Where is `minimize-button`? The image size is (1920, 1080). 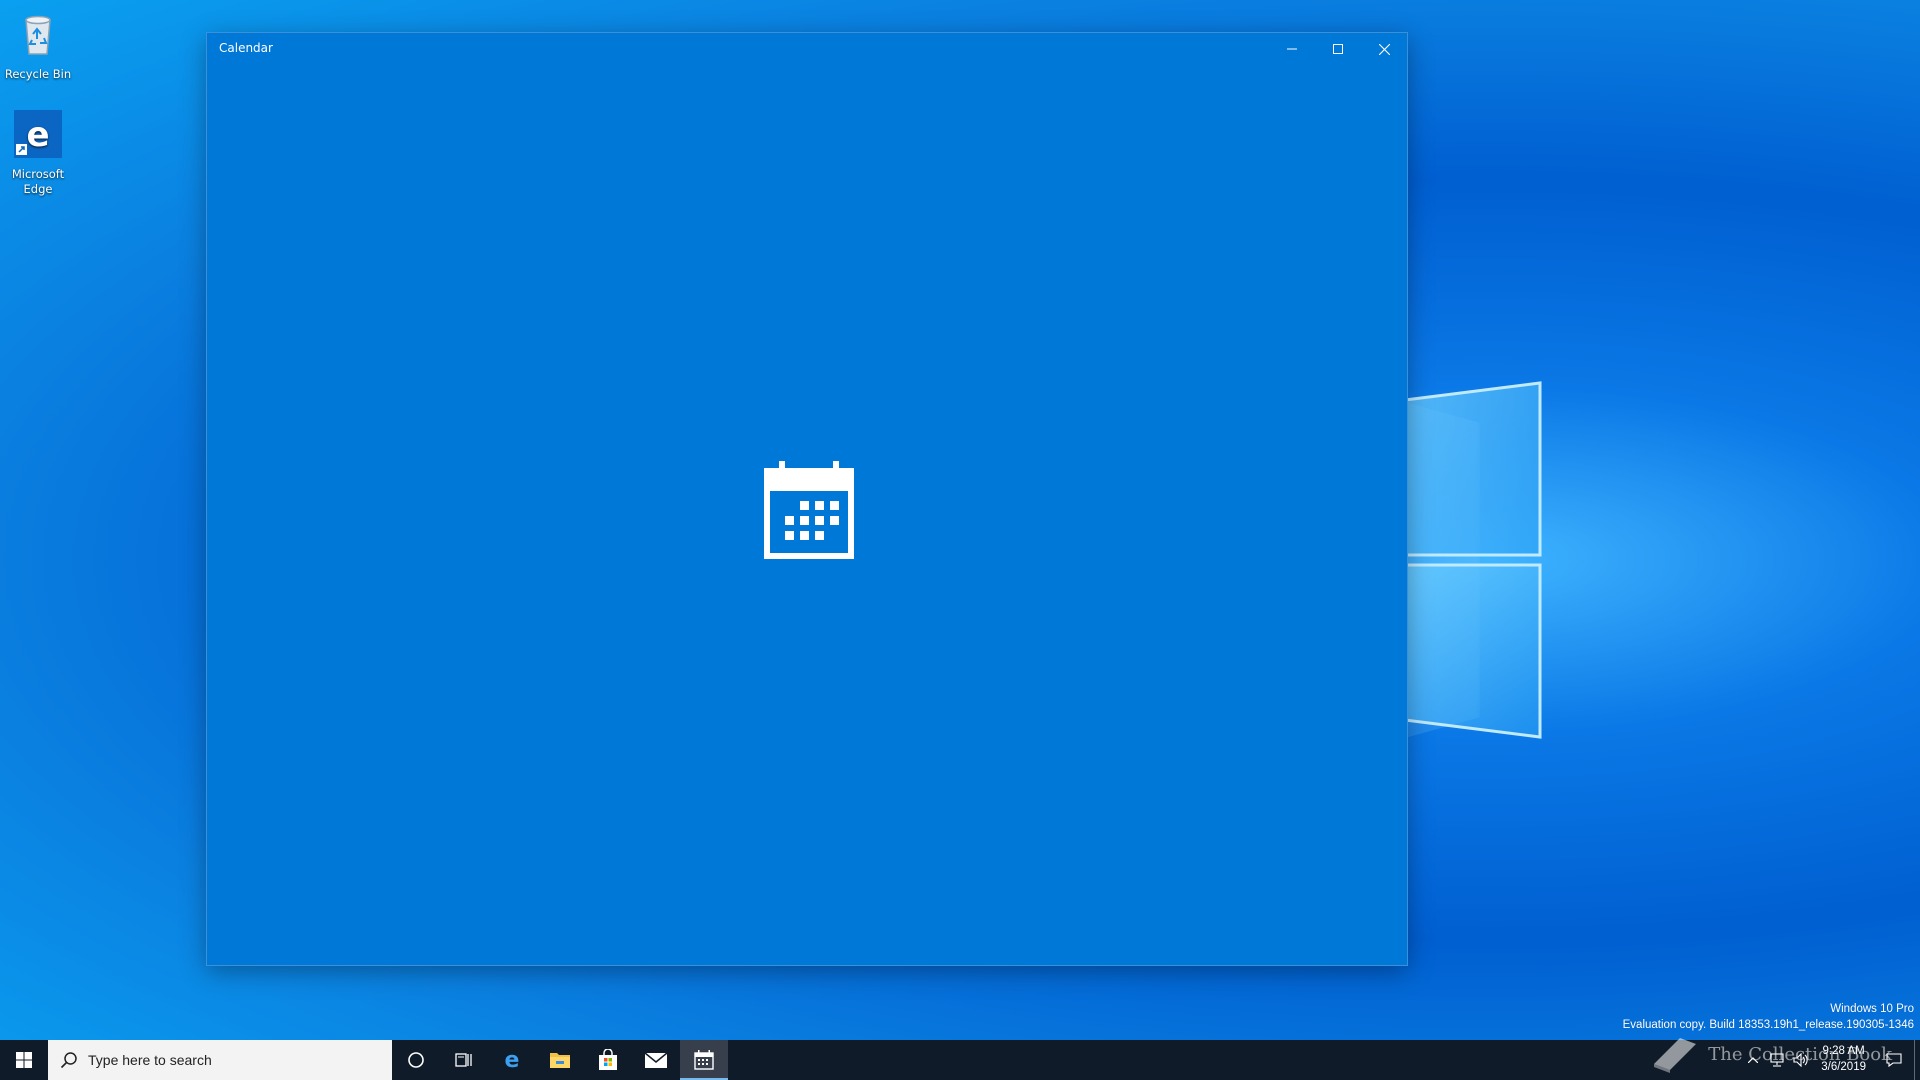
minimize-button is located at coordinates (1292, 49).